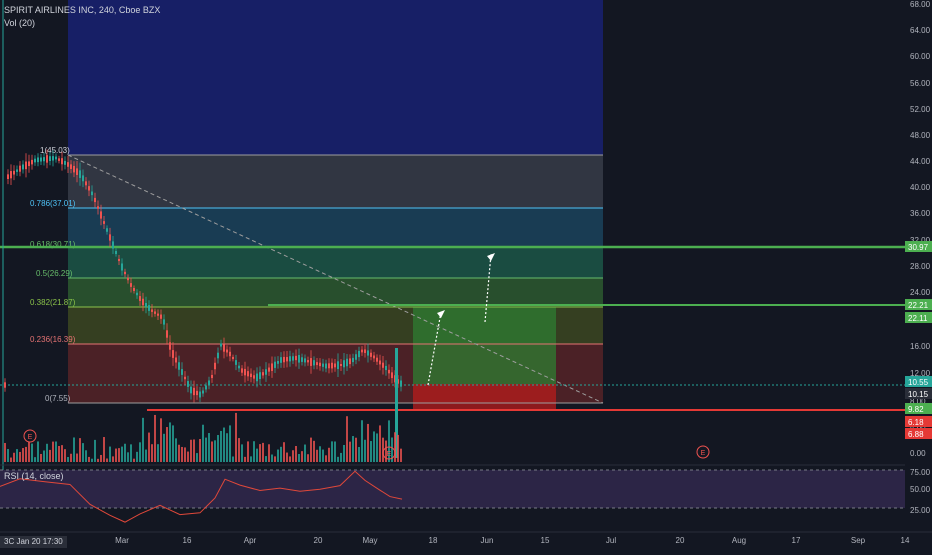  What do you see at coordinates (33, 542) in the screenshot?
I see `time-badge: 3C Jan 20 17:30` at bounding box center [33, 542].